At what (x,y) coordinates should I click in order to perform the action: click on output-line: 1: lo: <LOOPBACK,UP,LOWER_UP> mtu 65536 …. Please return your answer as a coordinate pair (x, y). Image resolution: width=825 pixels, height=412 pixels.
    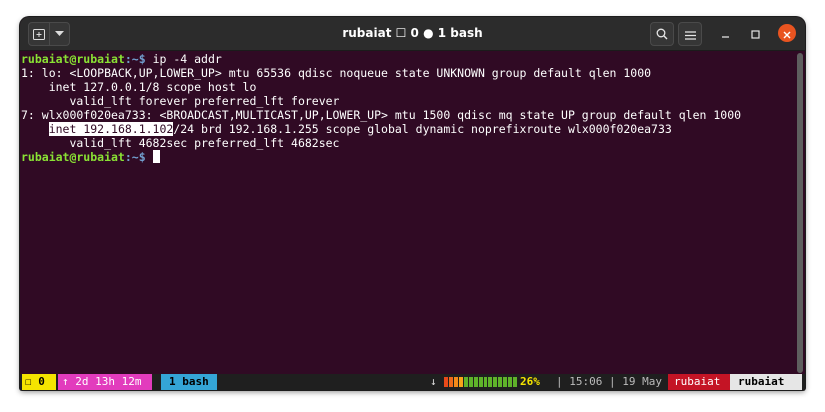
    Looking at the image, I should click on (336, 73).